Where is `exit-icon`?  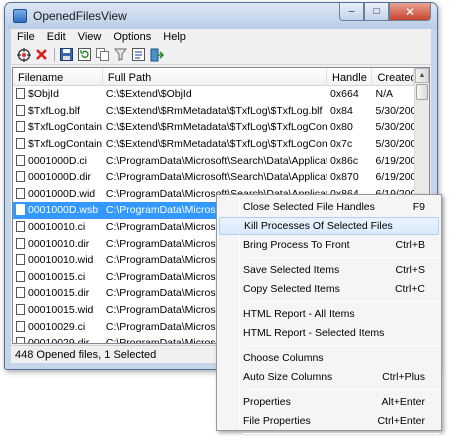 exit-icon is located at coordinates (156, 54).